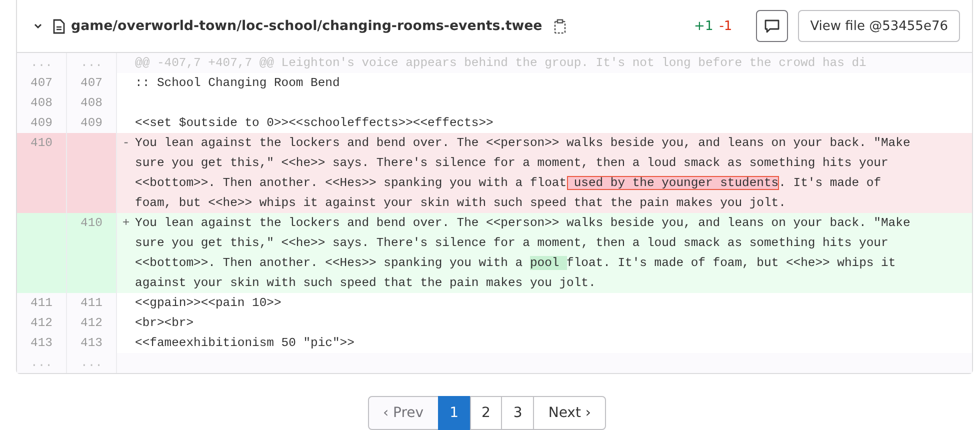 The image size is (975, 430). I want to click on file-icon, so click(59, 26).